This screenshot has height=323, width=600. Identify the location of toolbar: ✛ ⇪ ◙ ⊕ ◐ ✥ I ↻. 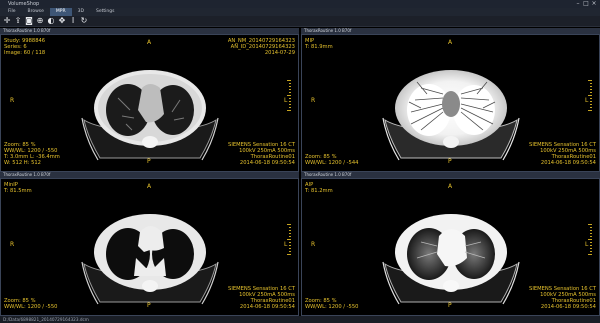
(300, 21).